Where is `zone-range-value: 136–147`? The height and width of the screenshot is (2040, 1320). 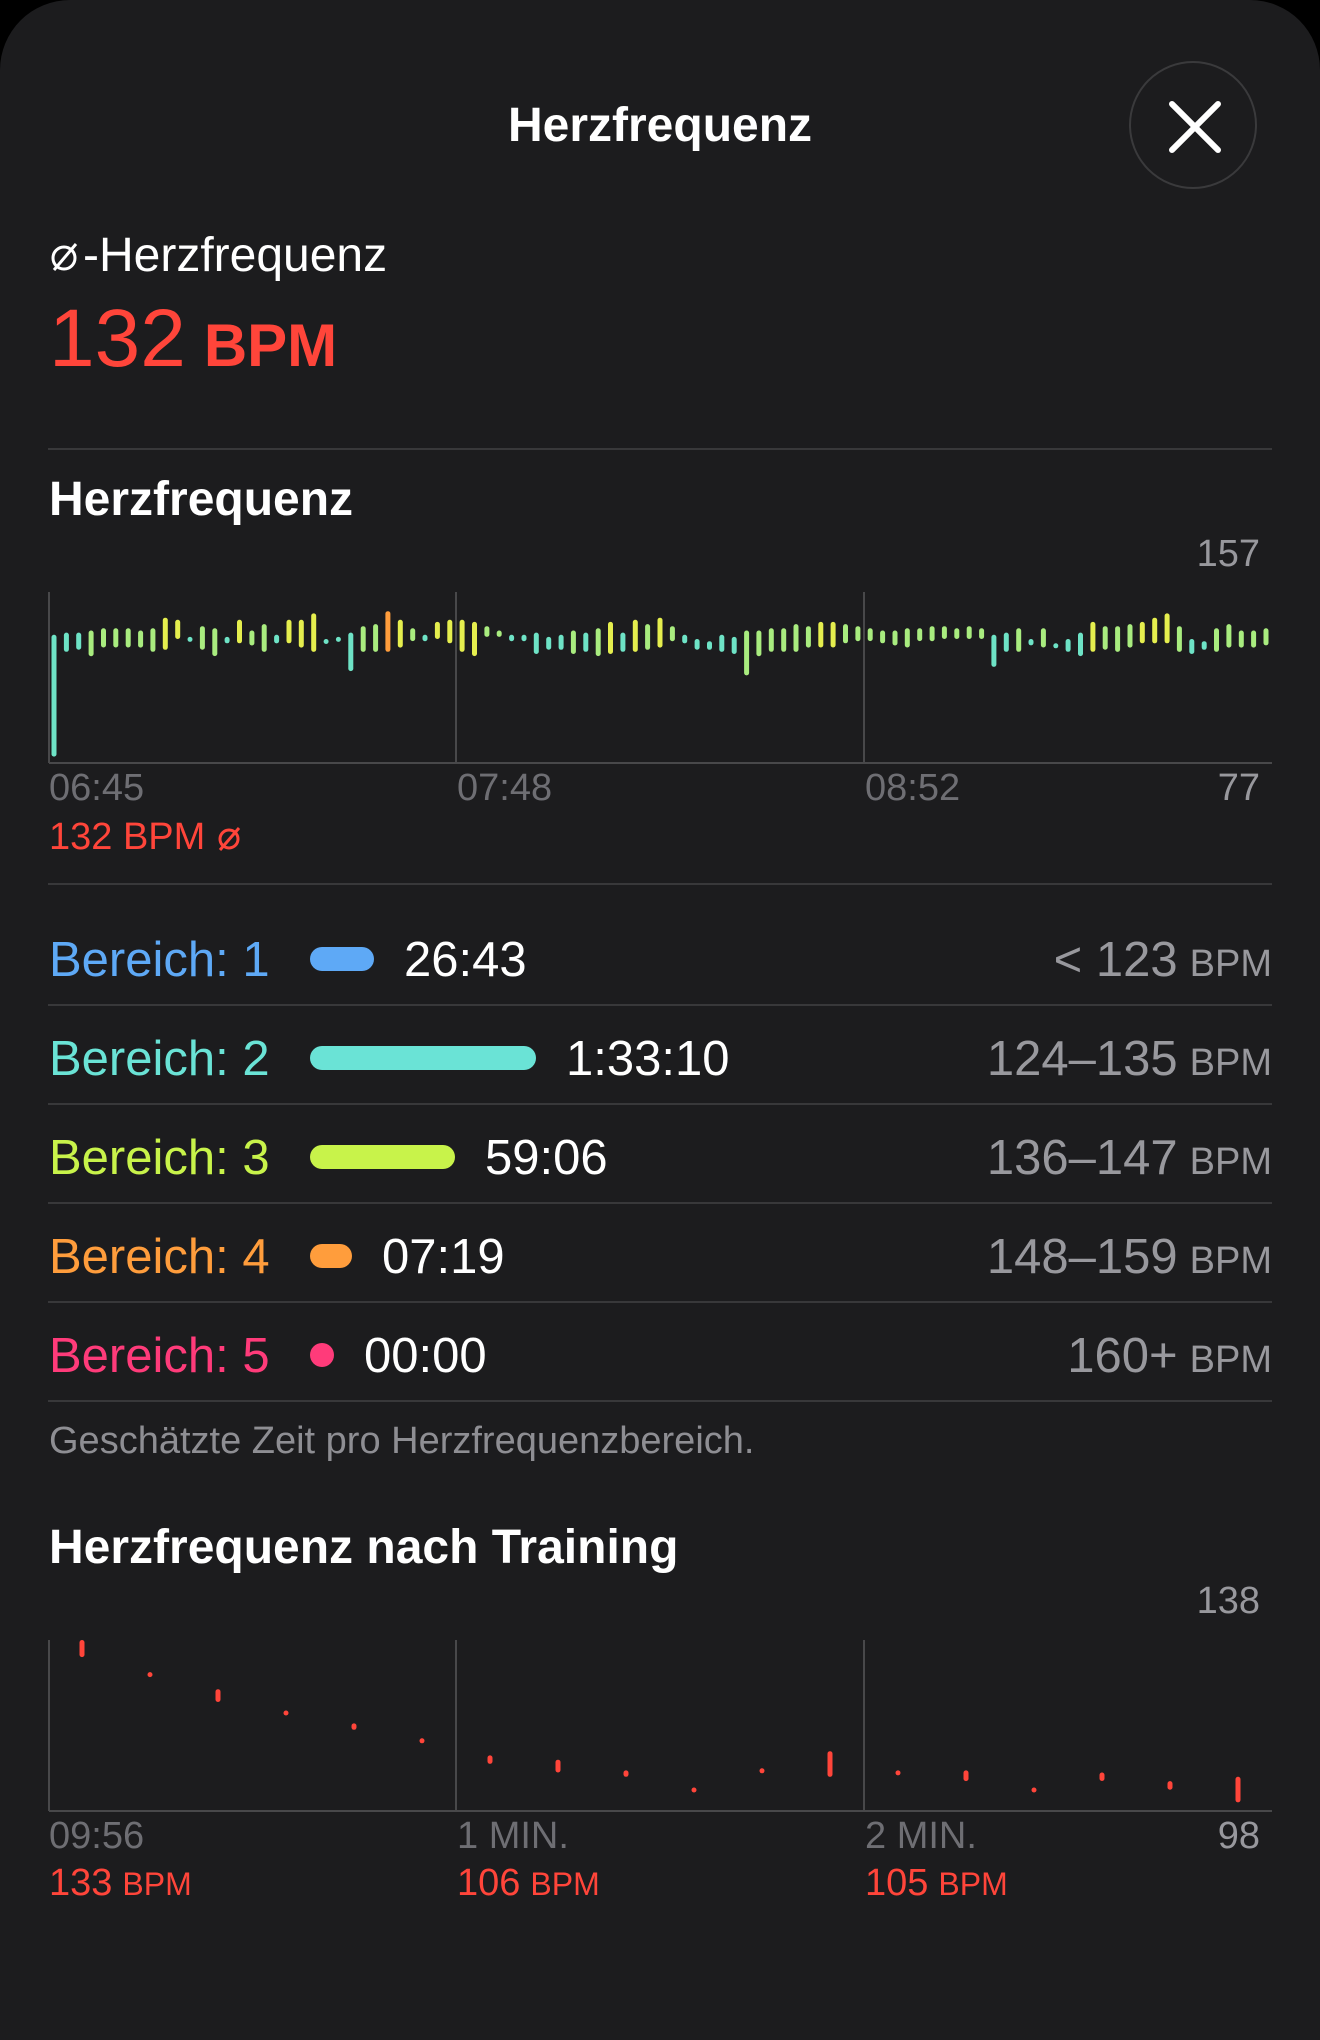 zone-range-value: 136–147 is located at coordinates (1082, 1158).